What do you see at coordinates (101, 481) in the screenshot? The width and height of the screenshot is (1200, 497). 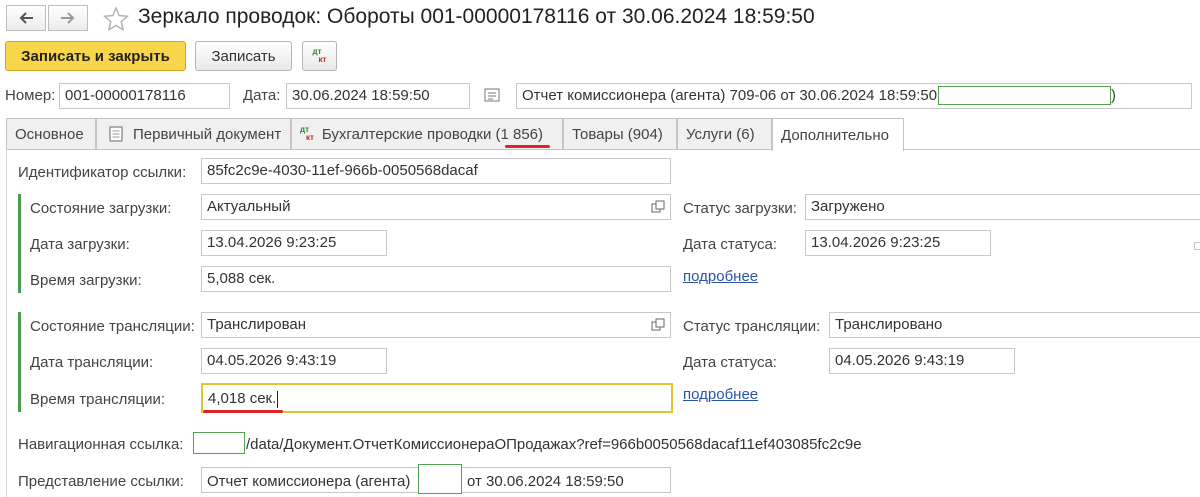 I see `ref-repr-label: Представление ссылки:` at bounding box center [101, 481].